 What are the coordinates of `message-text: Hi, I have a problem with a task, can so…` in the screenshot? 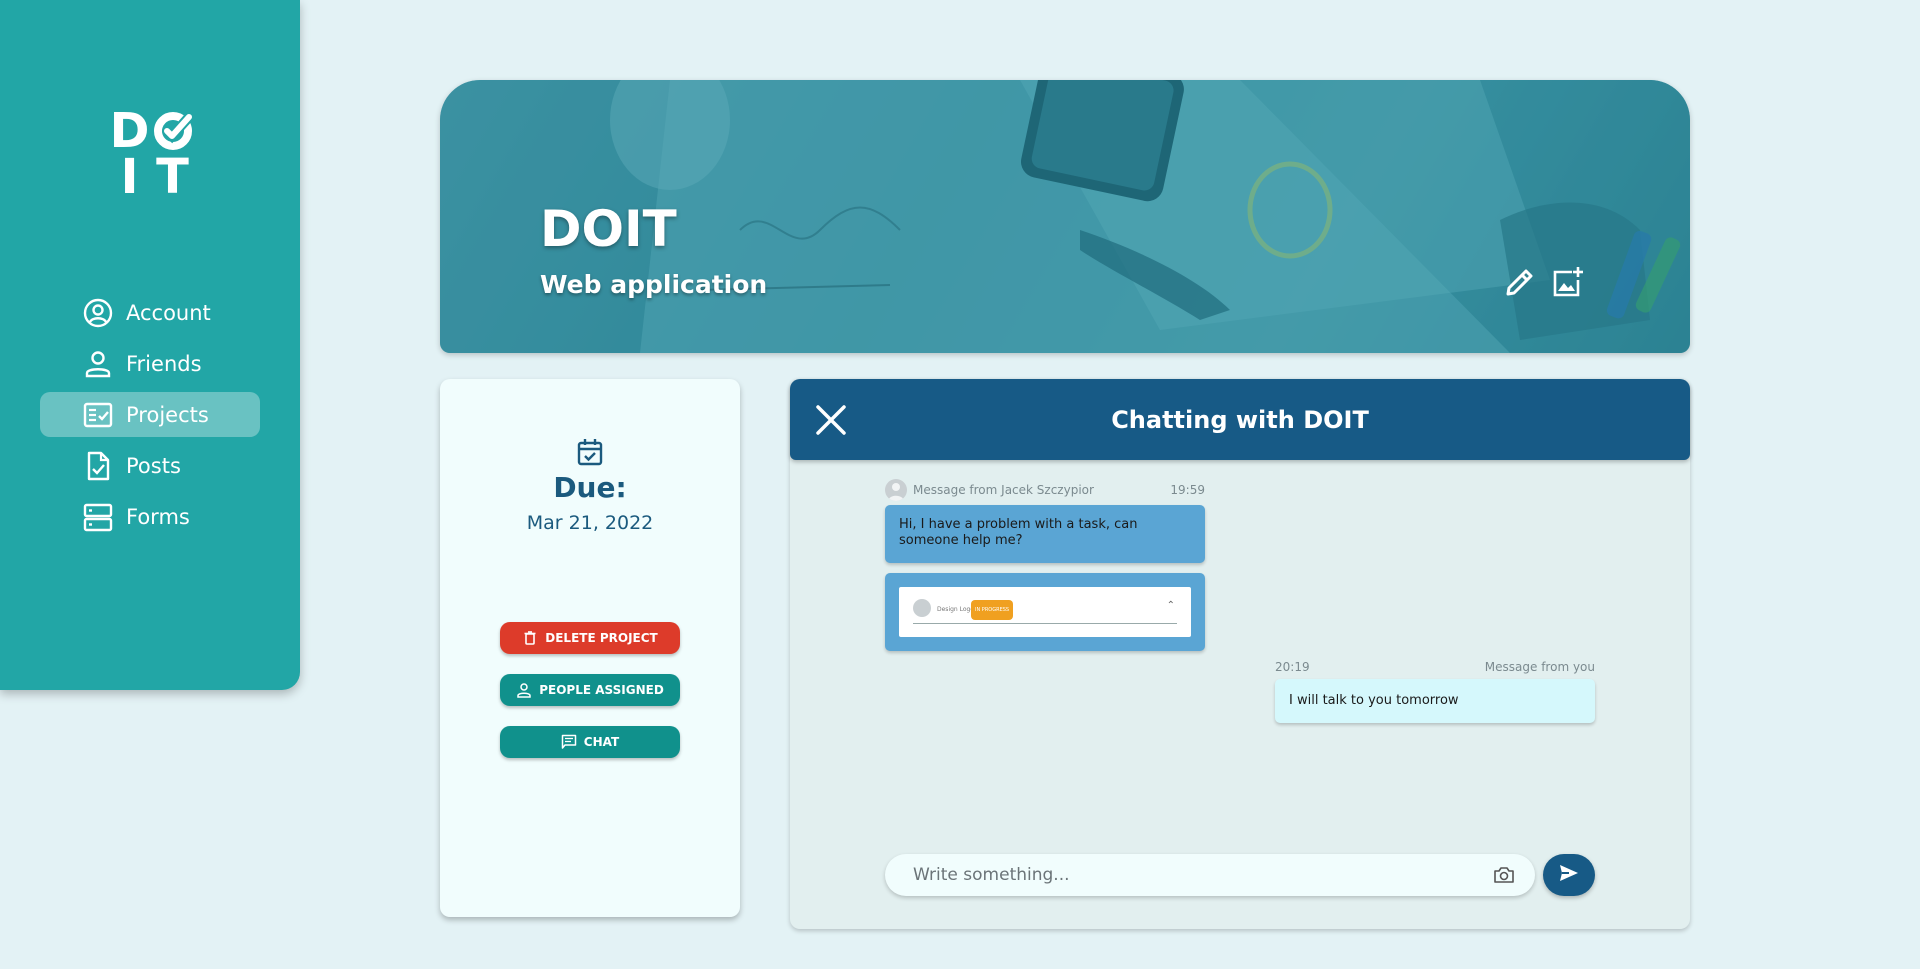 It's located at (1018, 532).